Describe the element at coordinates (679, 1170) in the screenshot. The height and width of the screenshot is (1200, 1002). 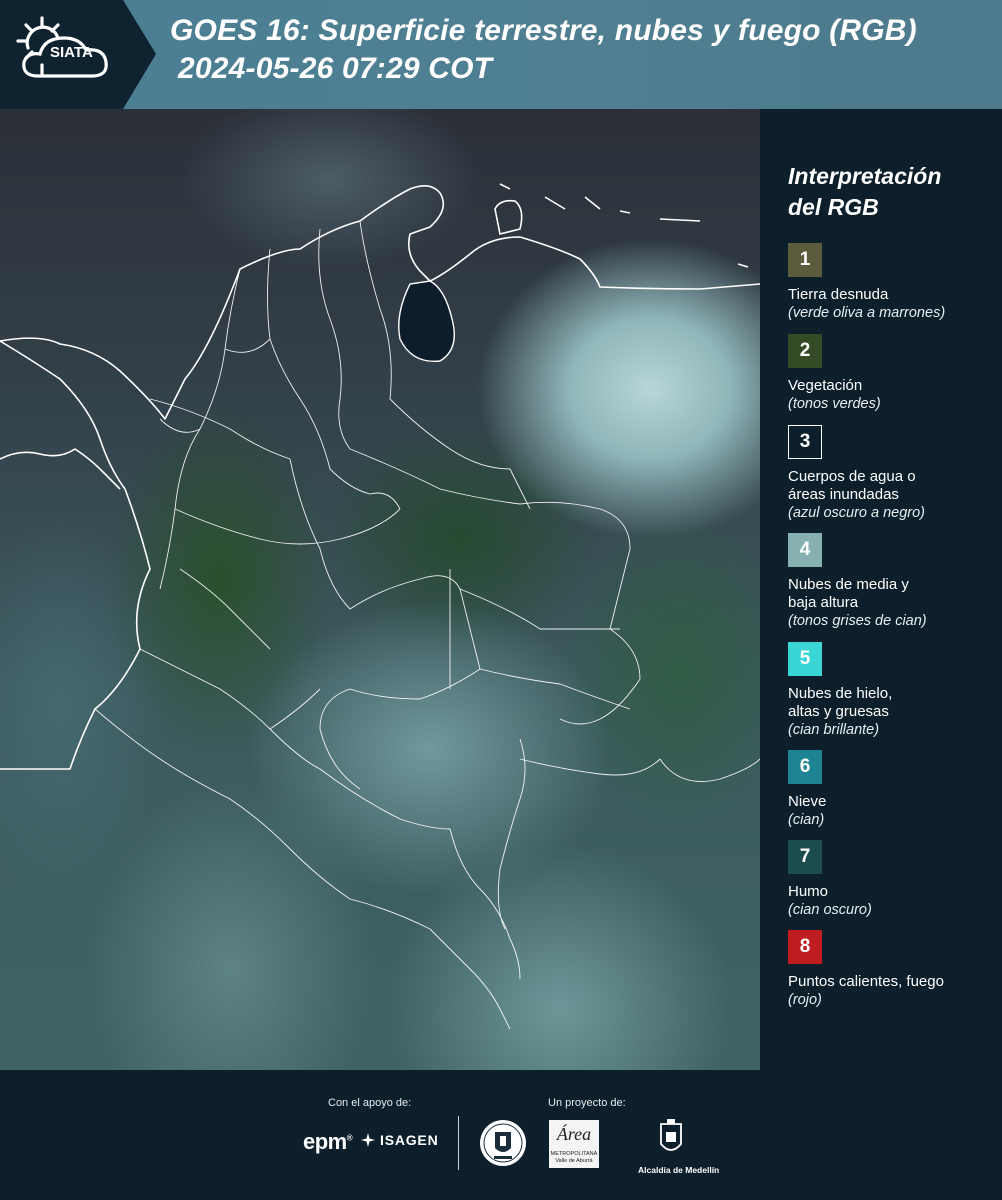
I see `medellin-logo-text: Alcaldía de Medellín` at that location.